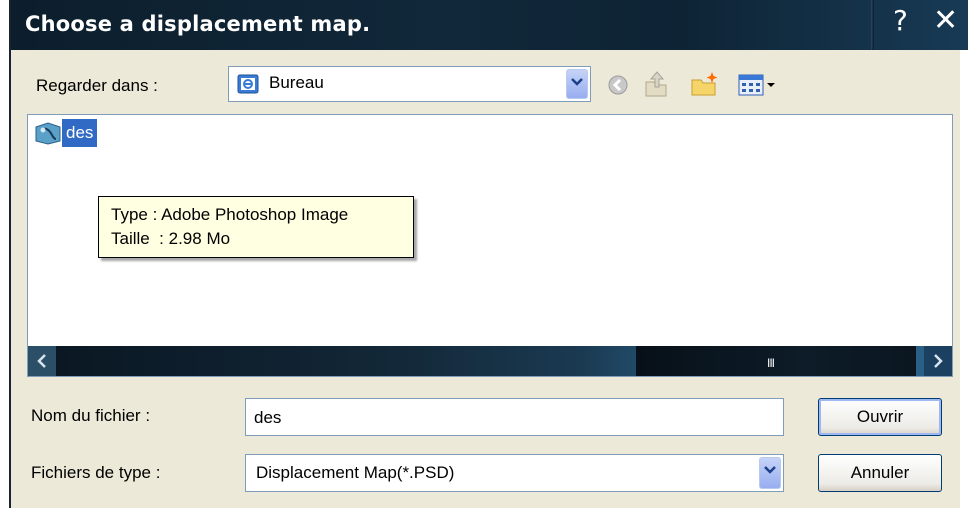  I want to click on open-button: Ouvrir, so click(880, 417).